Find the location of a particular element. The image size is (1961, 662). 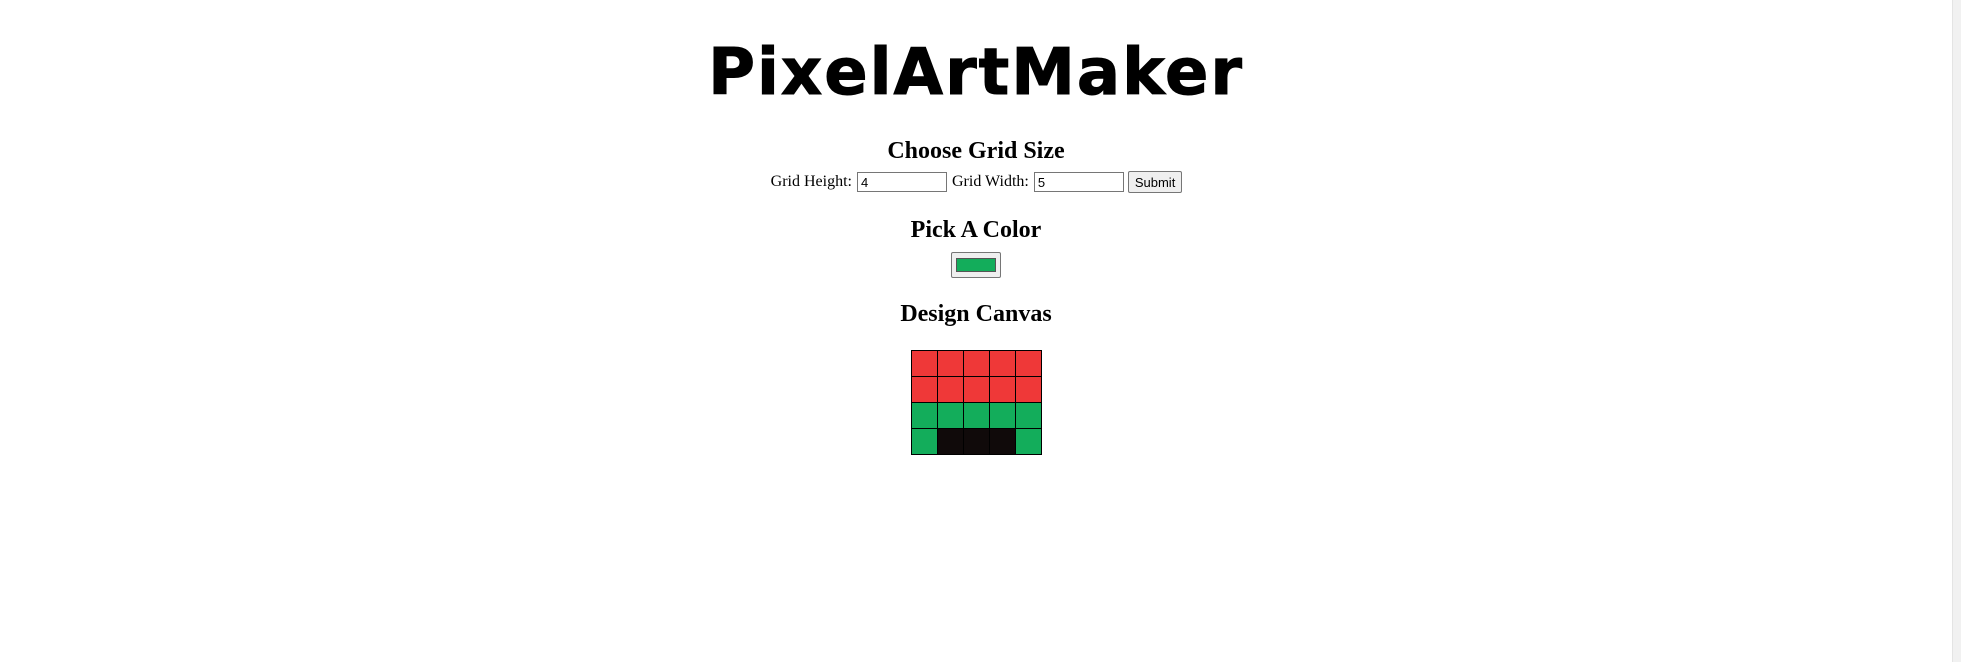

grid-height-input is located at coordinates (902, 182).